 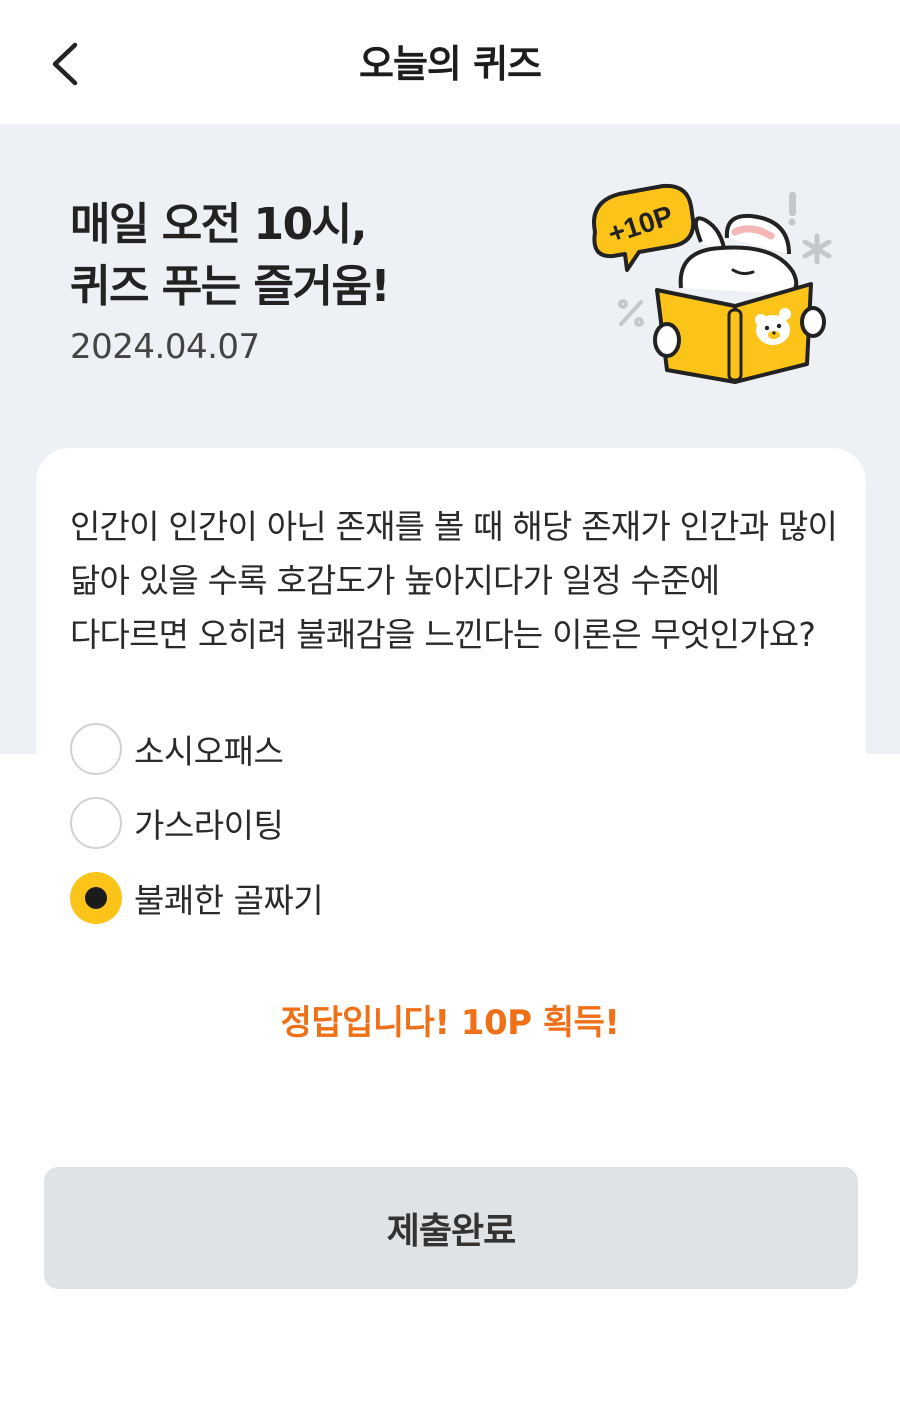 I want to click on hero-title: 매일 오전 10시, 퀴즈 푸는 즐거움!, so click(x=230, y=256).